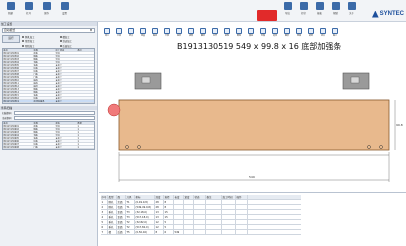 The width and height of the screenshot is (406, 246). What do you see at coordinates (169, 202) in the screenshot?
I see `table-cell: 8` at bounding box center [169, 202].